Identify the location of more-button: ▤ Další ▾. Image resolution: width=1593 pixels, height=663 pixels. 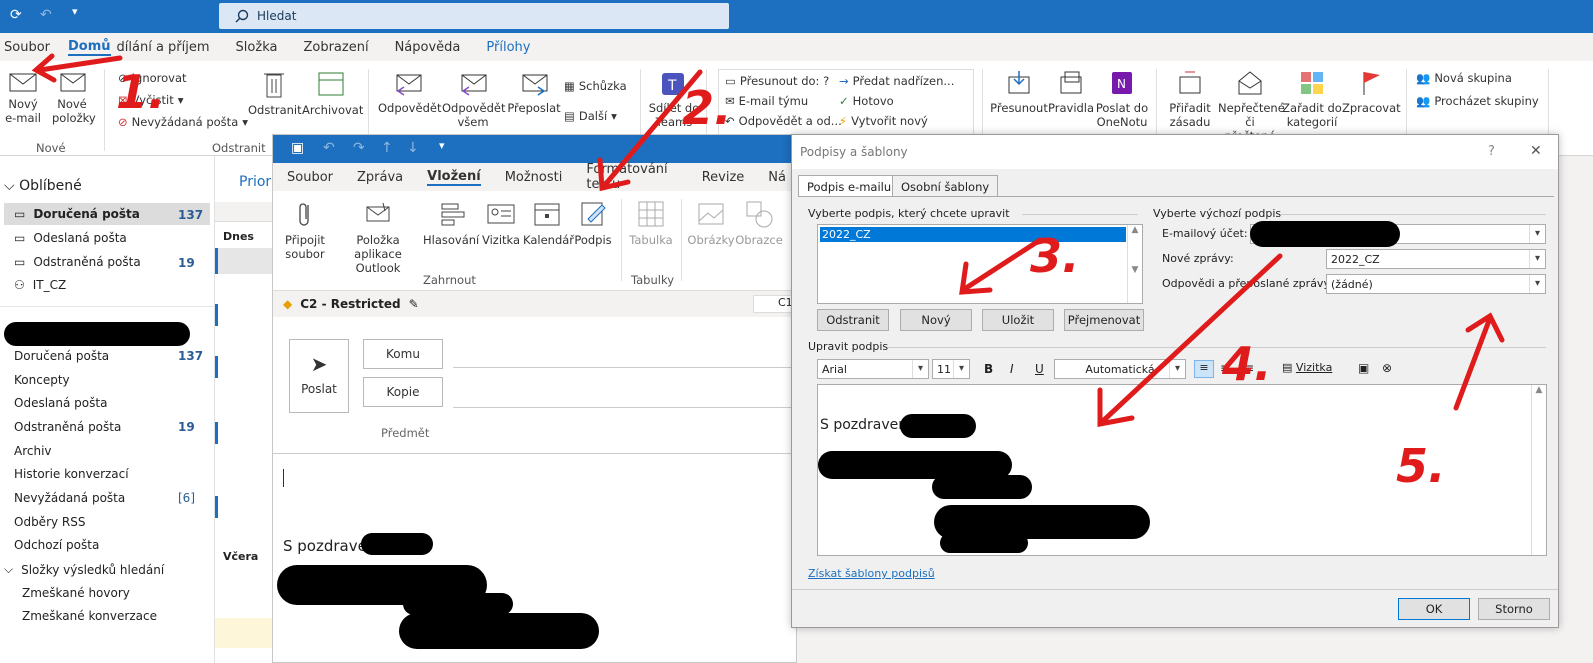
(590, 116).